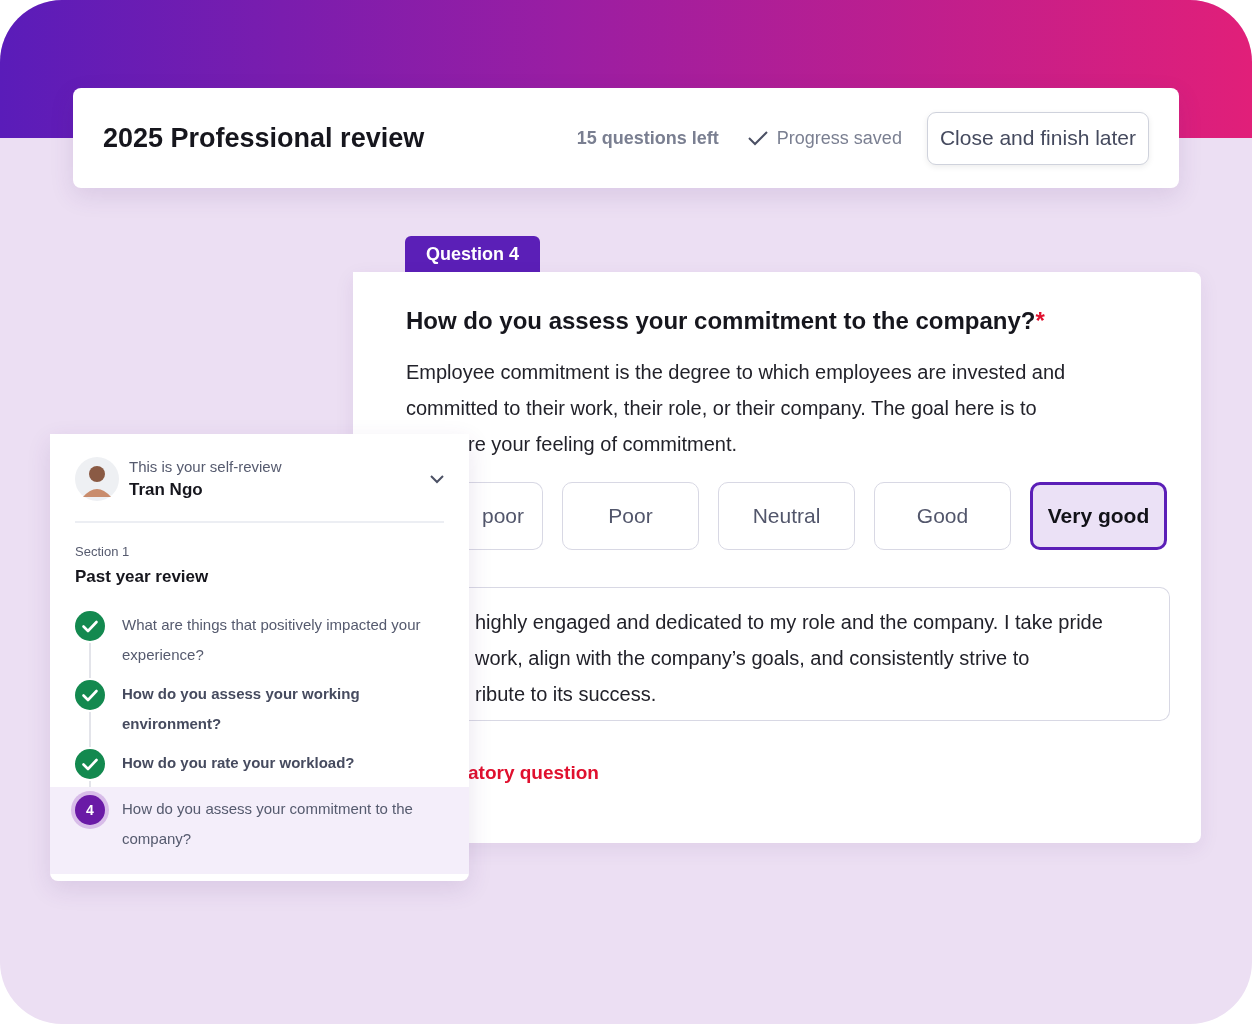 This screenshot has height=1024, width=1252. I want to click on avatar-icon, so click(97, 479).